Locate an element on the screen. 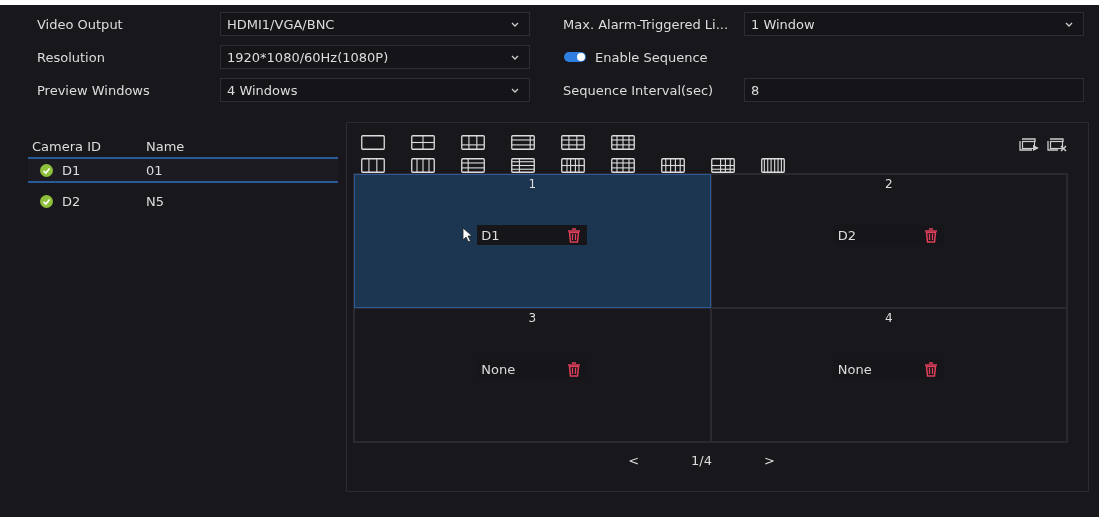 The image size is (1099, 517). window-number: 2 is located at coordinates (888, 184).